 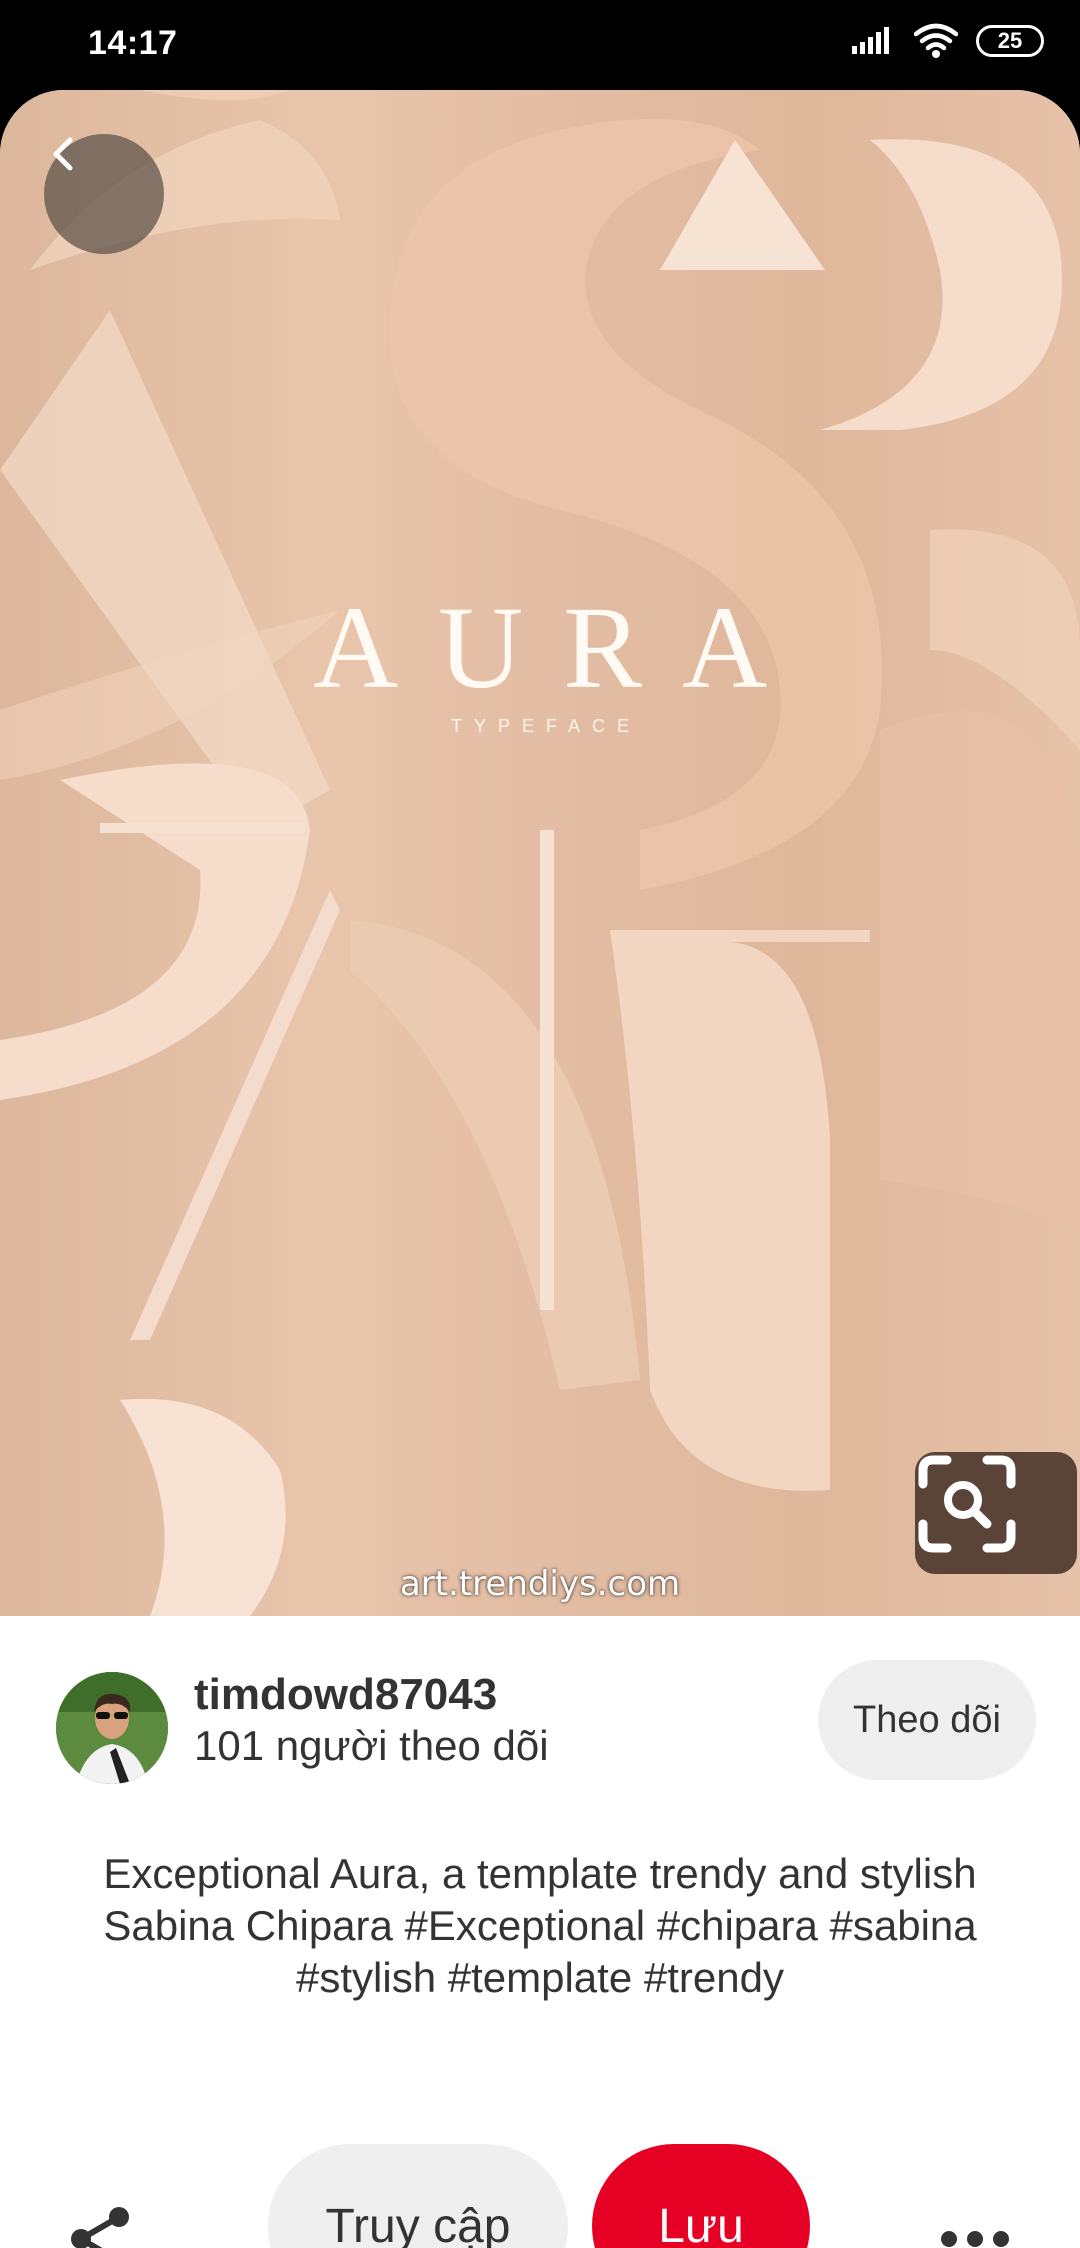 What do you see at coordinates (927, 1720) in the screenshot?
I see `follow-button: Theo dõi` at bounding box center [927, 1720].